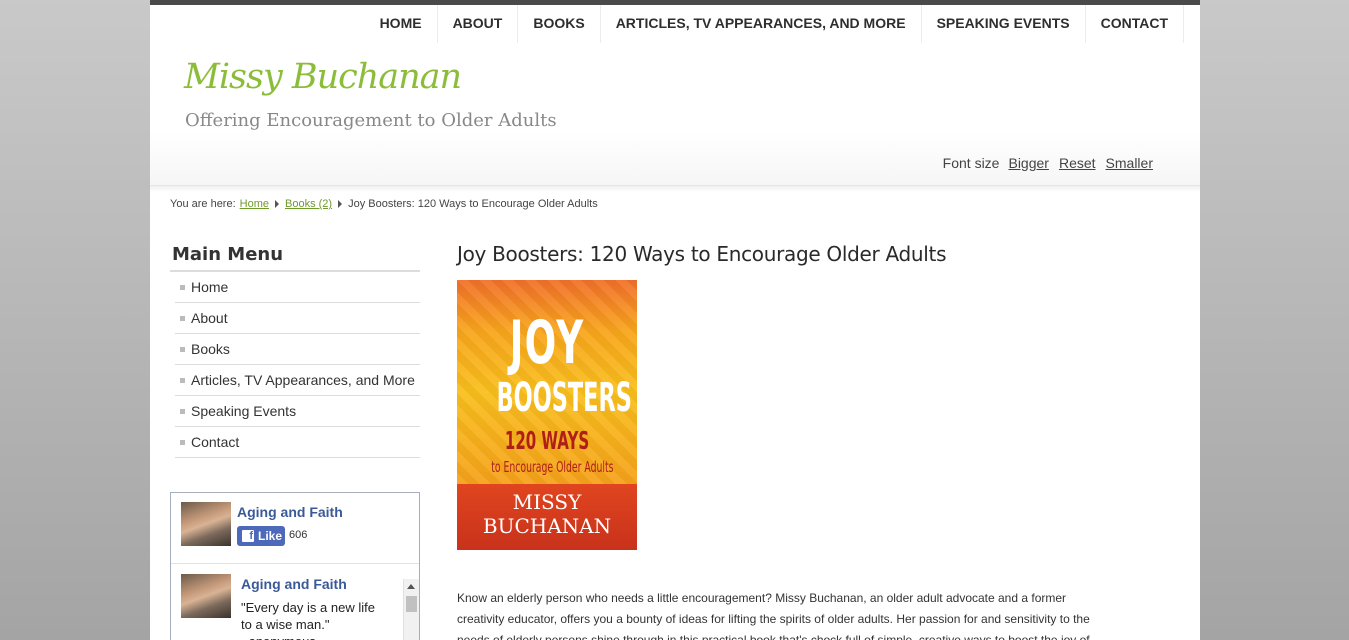  I want to click on sidebar-item-articles: Articles, TV Appearances, and More, so click(297, 380).